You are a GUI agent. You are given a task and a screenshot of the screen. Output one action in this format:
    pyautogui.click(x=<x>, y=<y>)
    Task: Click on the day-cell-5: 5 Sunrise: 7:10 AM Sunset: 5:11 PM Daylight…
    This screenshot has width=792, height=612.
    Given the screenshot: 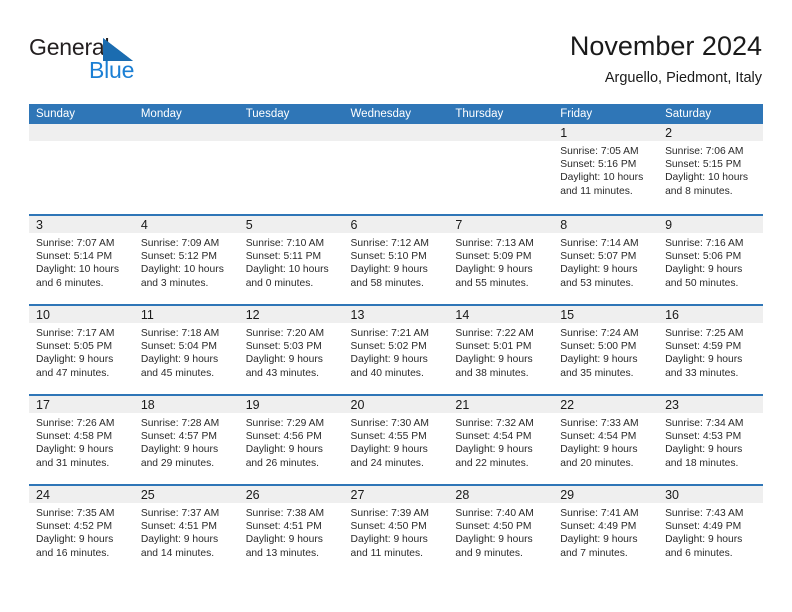 What is the action you would take?
    pyautogui.click(x=291, y=260)
    